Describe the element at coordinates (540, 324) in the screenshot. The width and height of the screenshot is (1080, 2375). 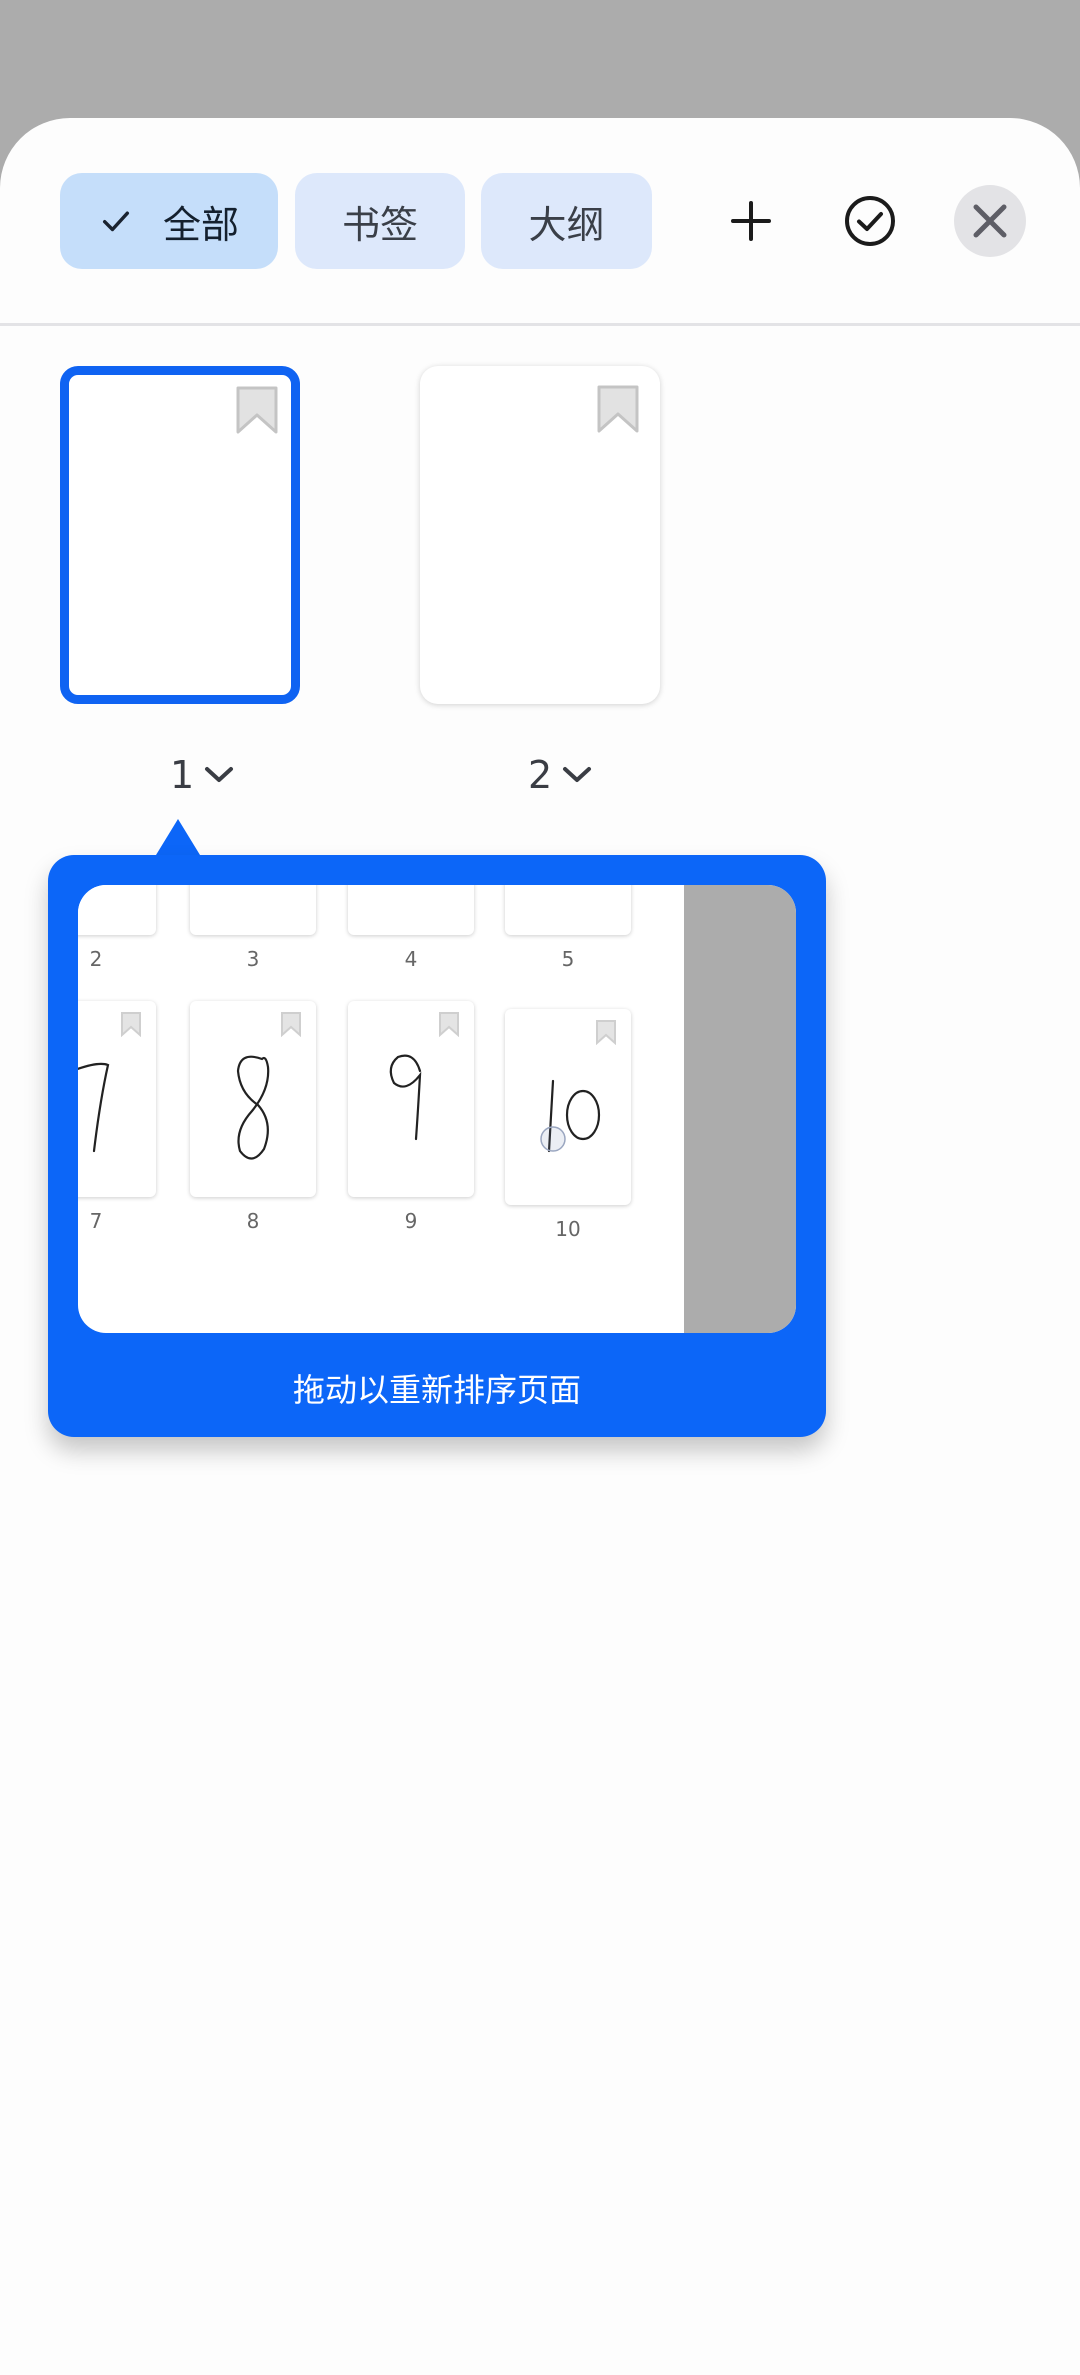
I see `header-divider` at that location.